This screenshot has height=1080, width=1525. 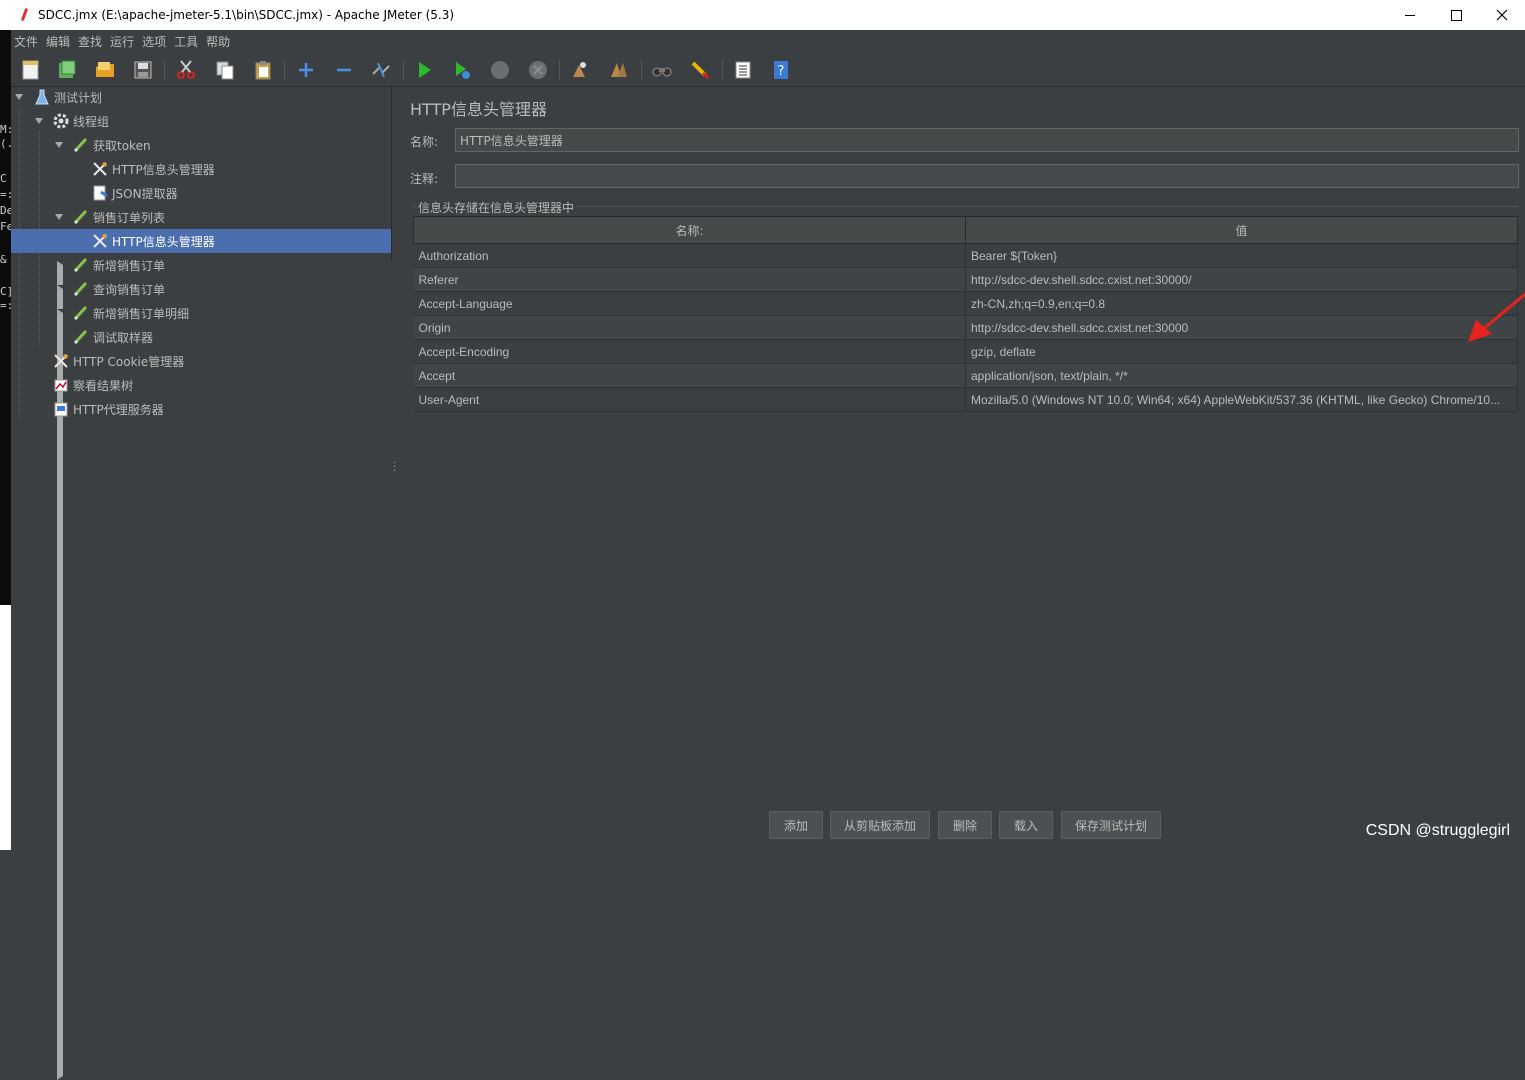 I want to click on expand-icon, so click(x=306, y=70).